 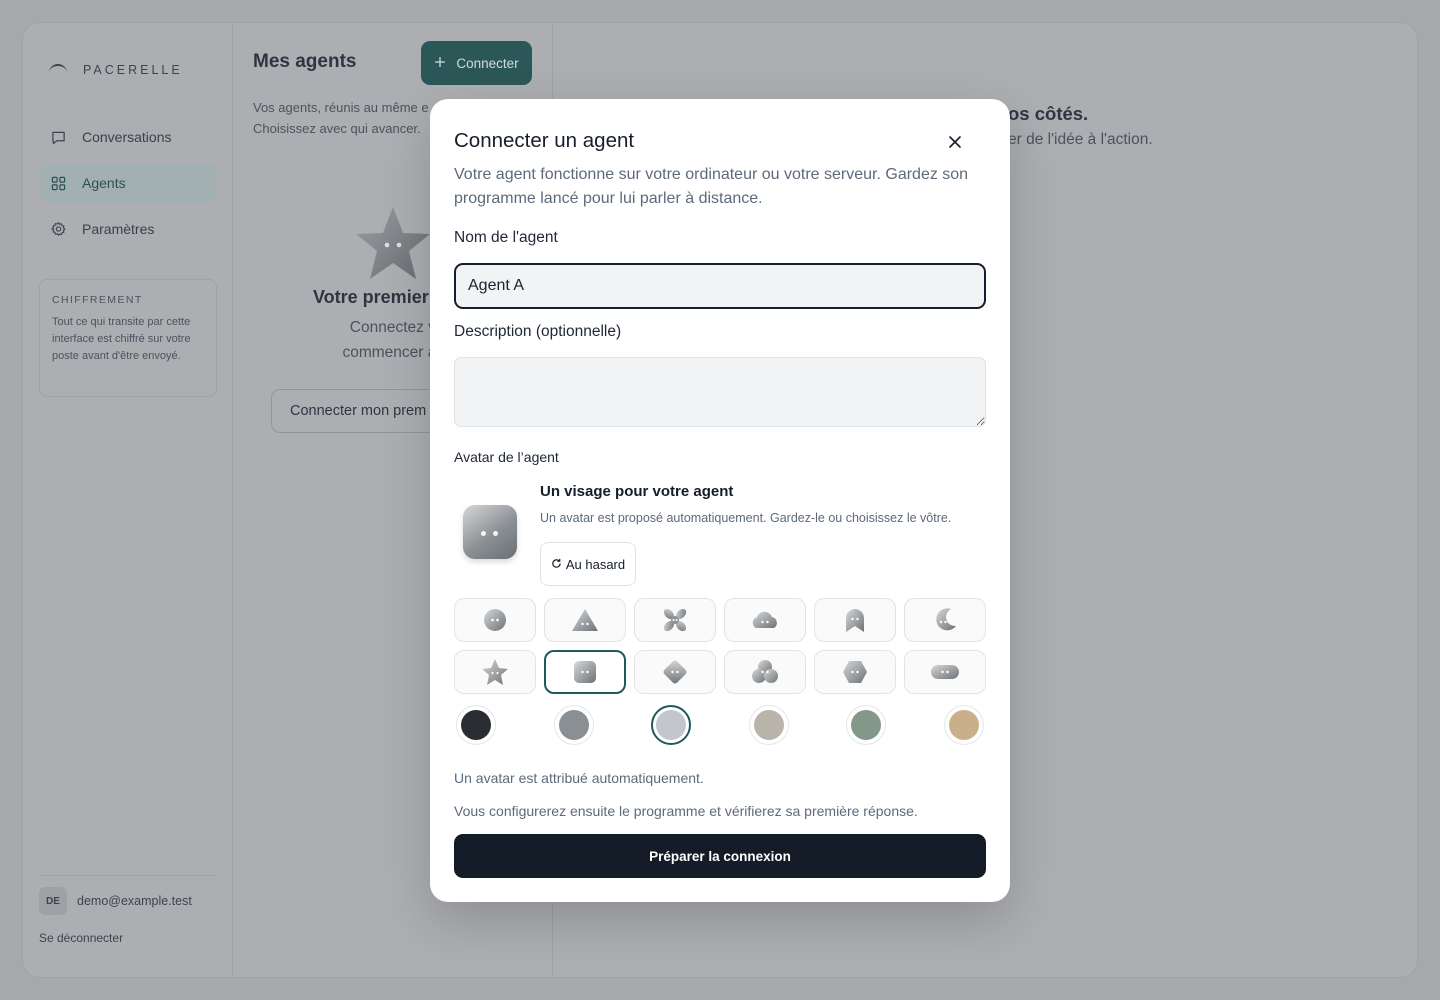 I want to click on refresh-icon, so click(x=556, y=564).